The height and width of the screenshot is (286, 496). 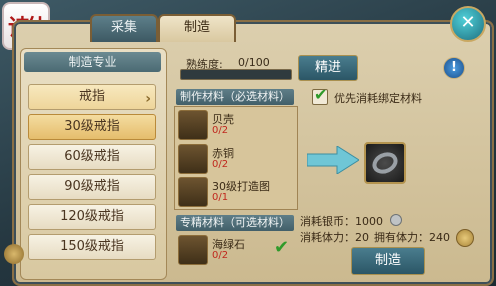 I want to click on gem-icon, so click(x=193, y=250).